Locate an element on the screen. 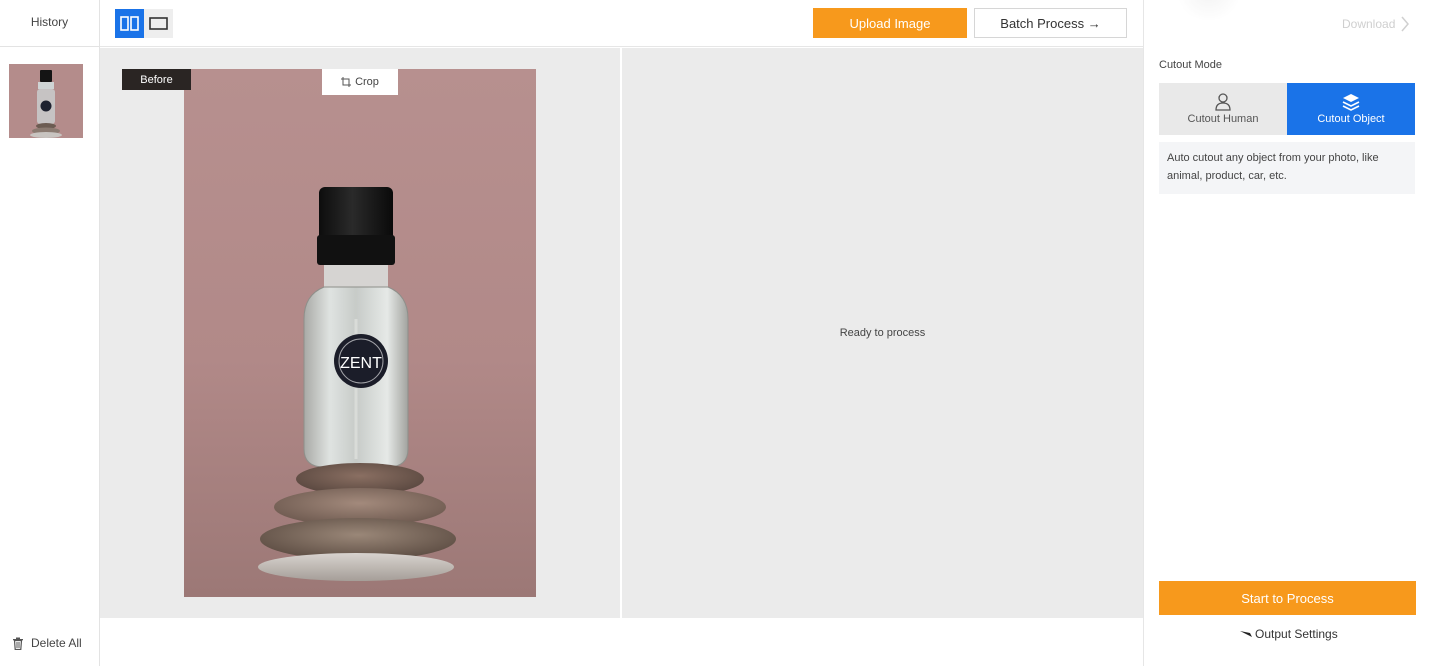 The height and width of the screenshot is (666, 1430). trash-icon is located at coordinates (18, 643).